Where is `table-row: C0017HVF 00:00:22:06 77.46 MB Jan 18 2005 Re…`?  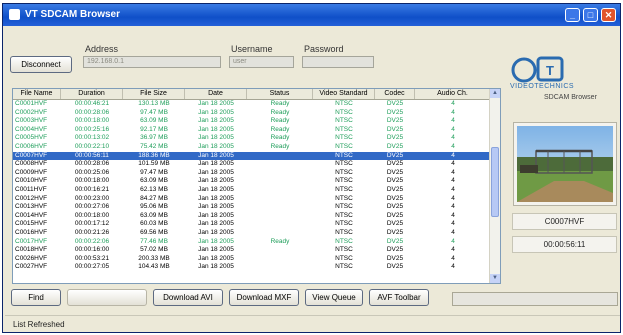 table-row: C0017HVF 00:00:22:06 77.46 MB Jan 18 2005 Re… is located at coordinates (252, 242).